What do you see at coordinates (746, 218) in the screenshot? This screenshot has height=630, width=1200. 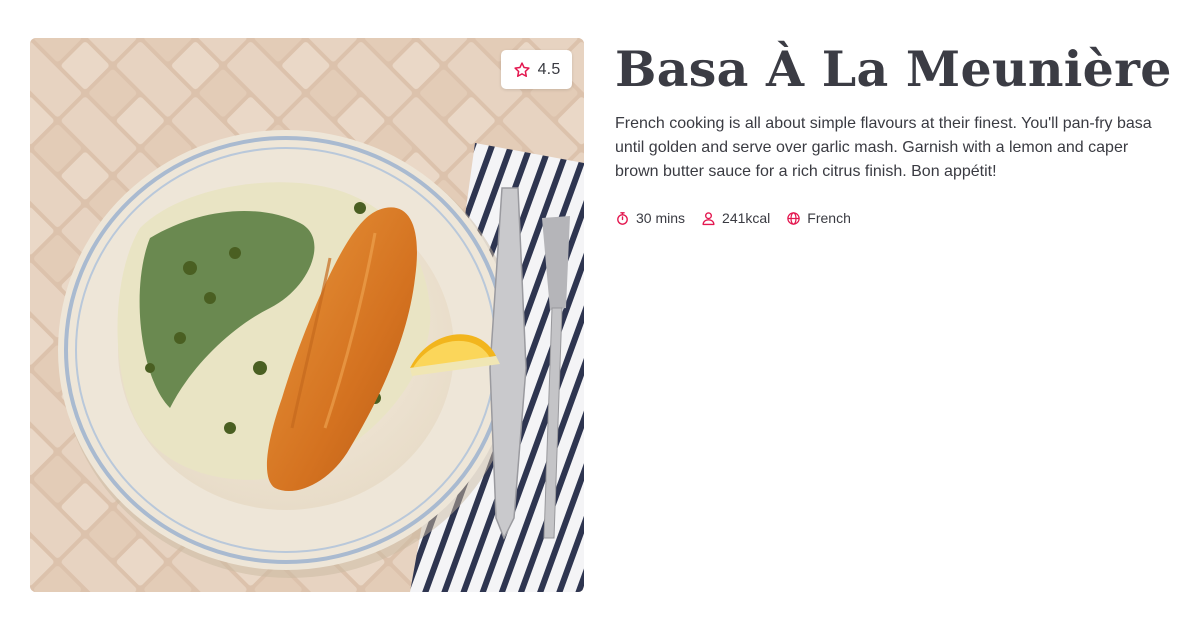 I see `meta-calories-label: 241kcal` at bounding box center [746, 218].